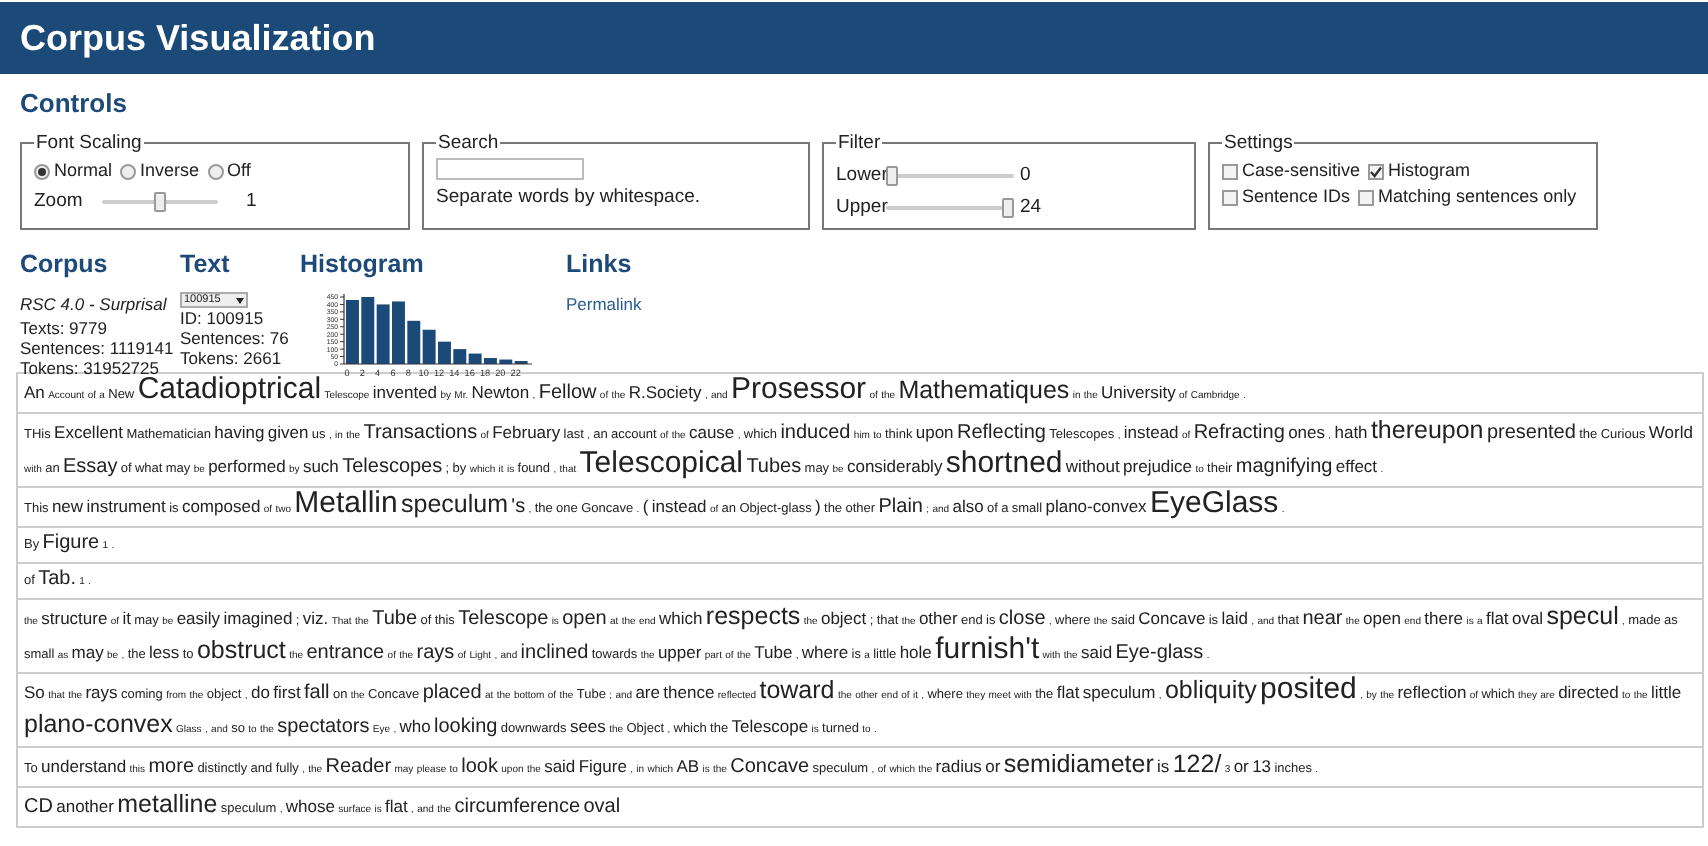 The image size is (1708, 846). I want to click on corpus-stat: Tokens: 31952725, so click(89, 368).